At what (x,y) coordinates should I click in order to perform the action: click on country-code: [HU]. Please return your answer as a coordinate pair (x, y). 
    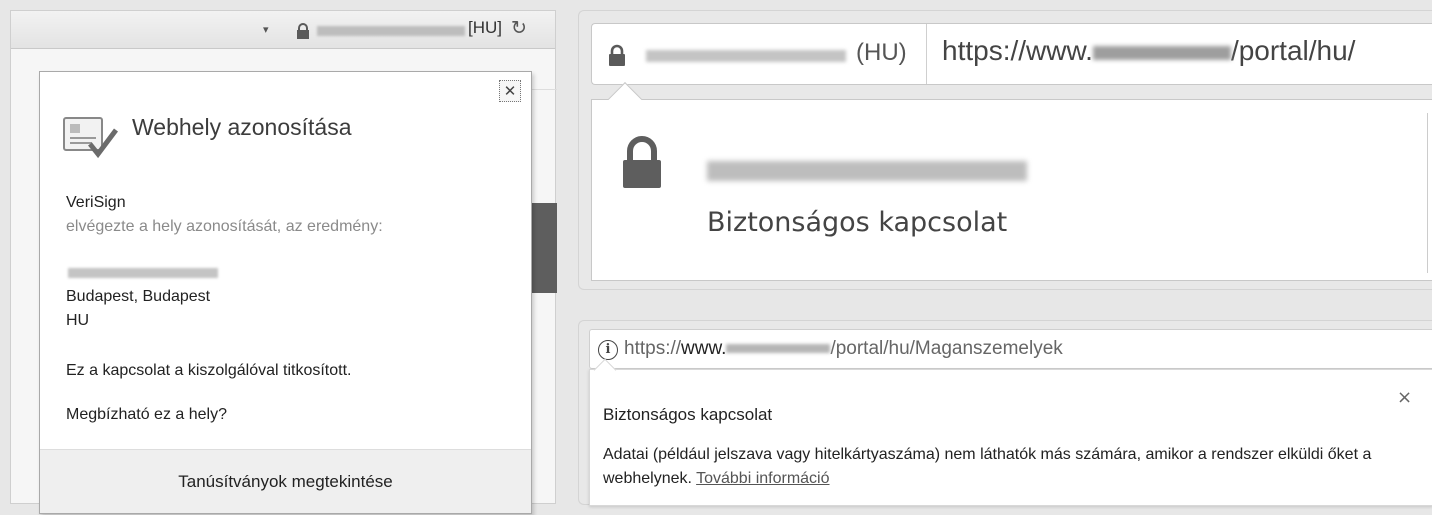
    Looking at the image, I should click on (485, 27).